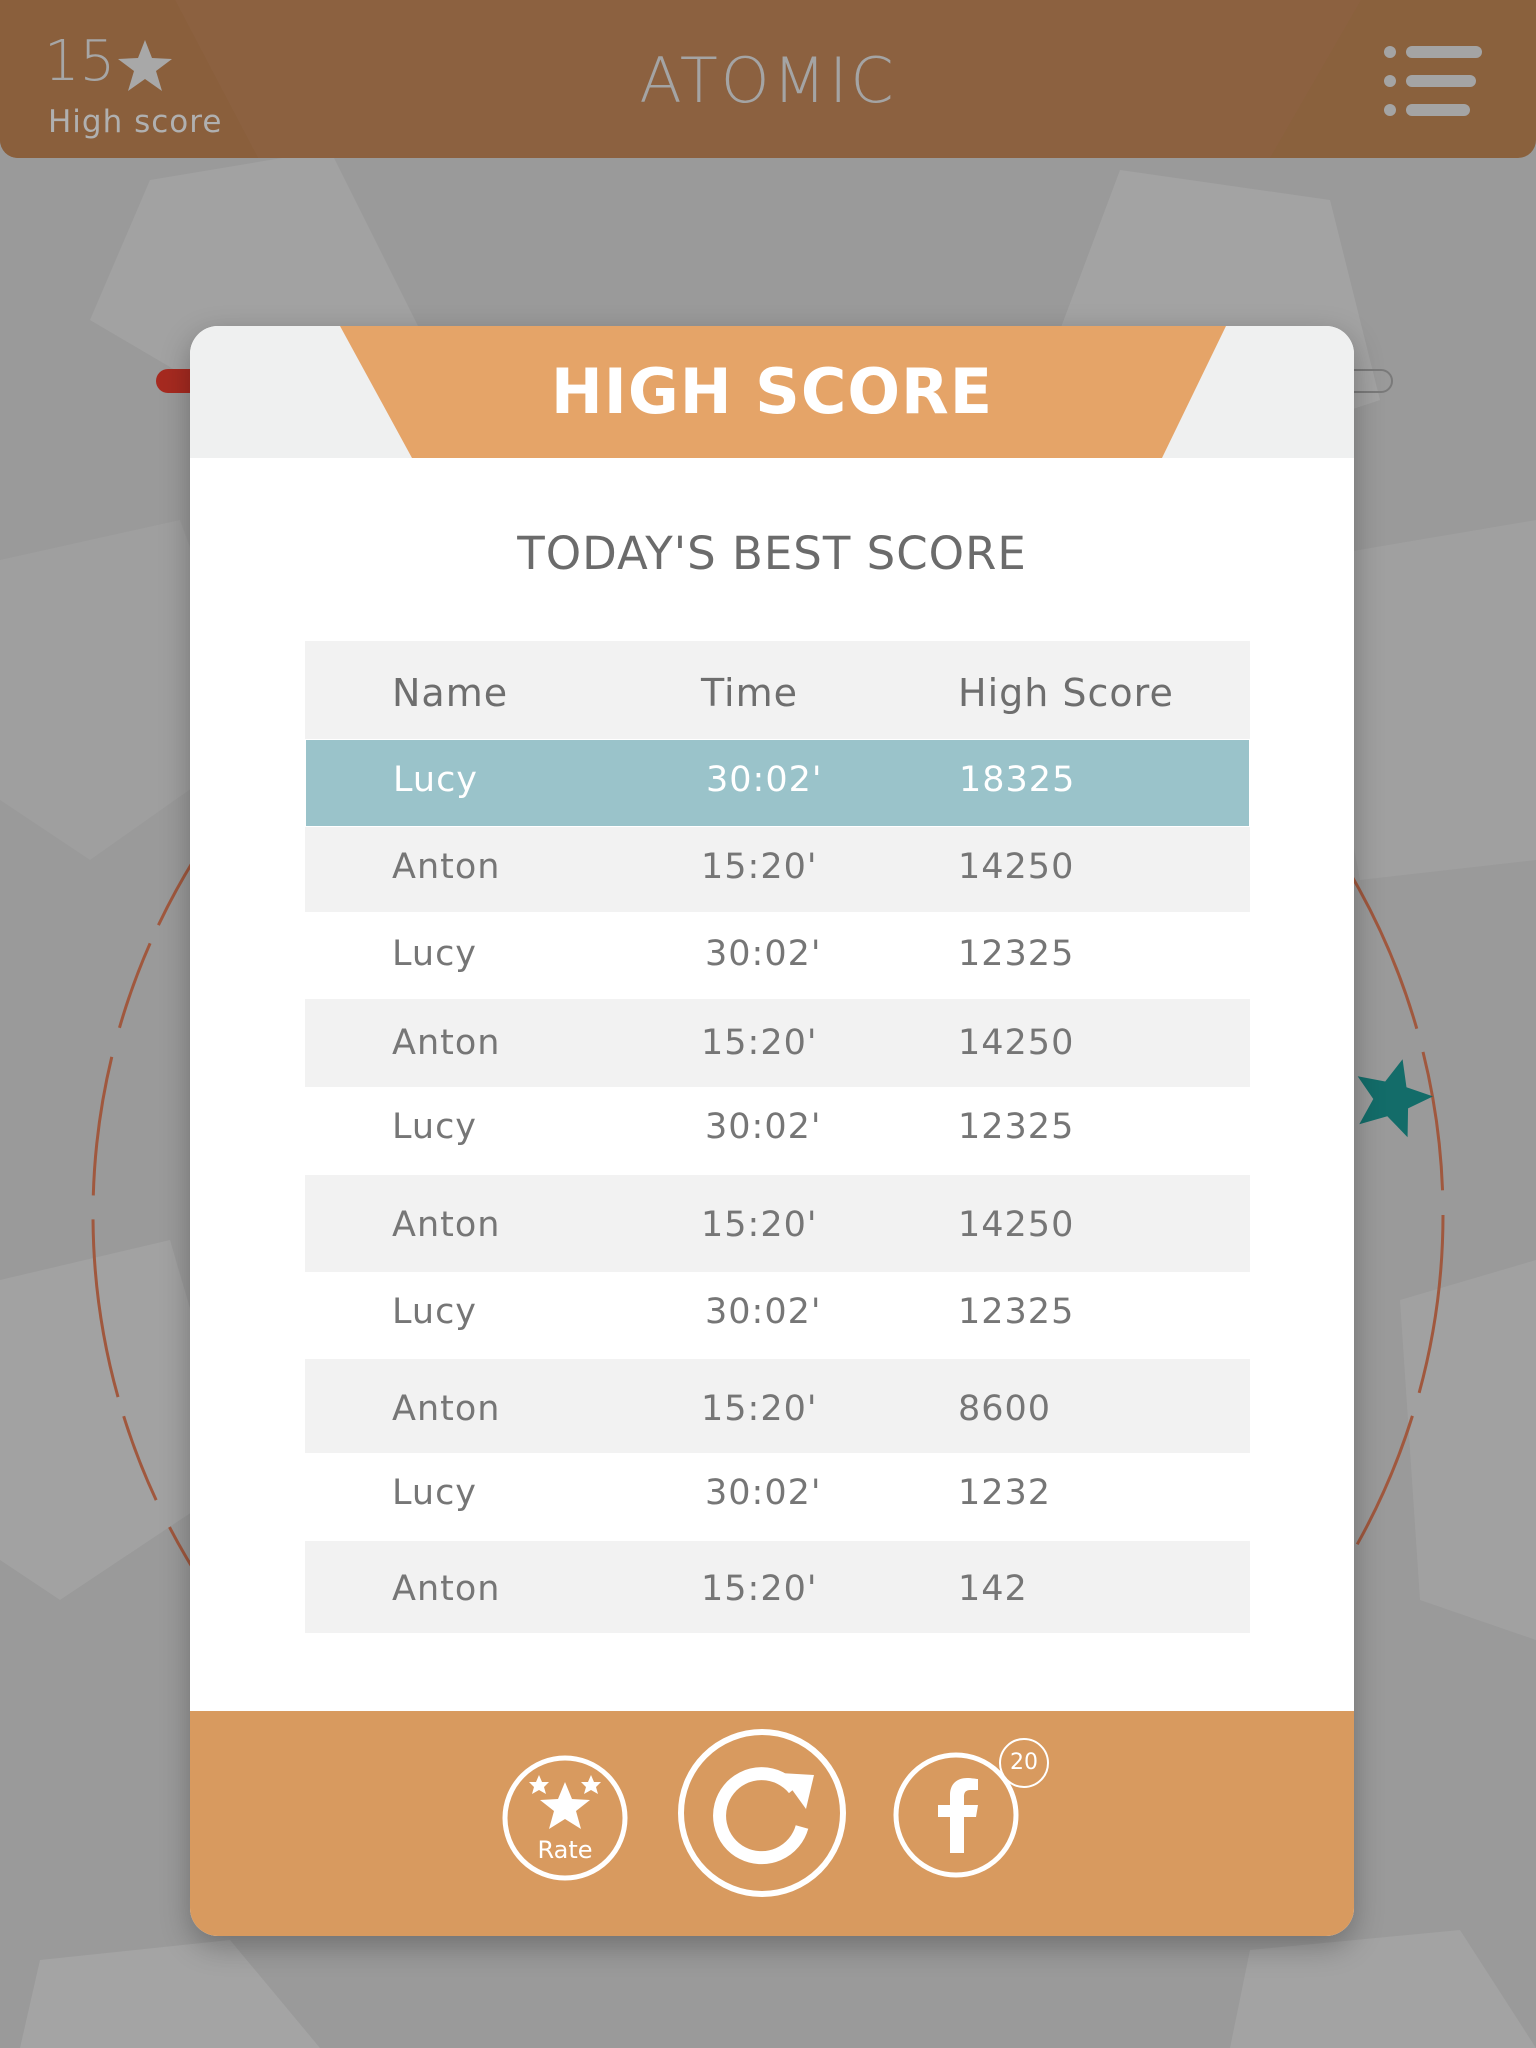  What do you see at coordinates (1017, 780) in the screenshot?
I see `row-score: 18325` at bounding box center [1017, 780].